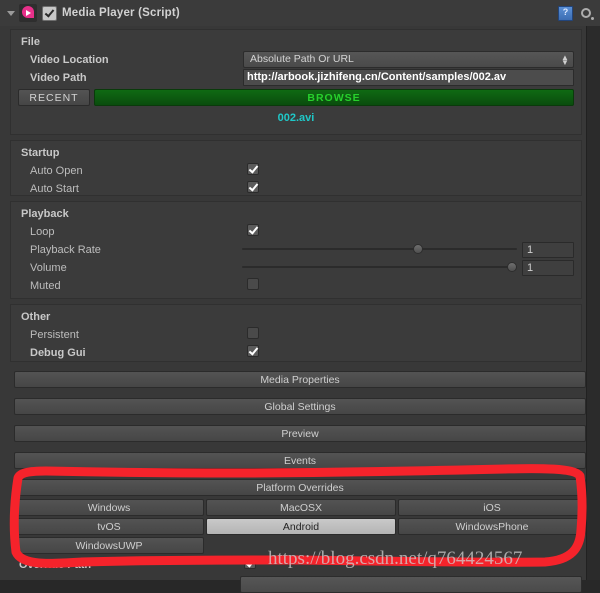 The image size is (600, 593). What do you see at coordinates (300, 406) in the screenshot?
I see `global-settings-button: Global Settings` at bounding box center [300, 406].